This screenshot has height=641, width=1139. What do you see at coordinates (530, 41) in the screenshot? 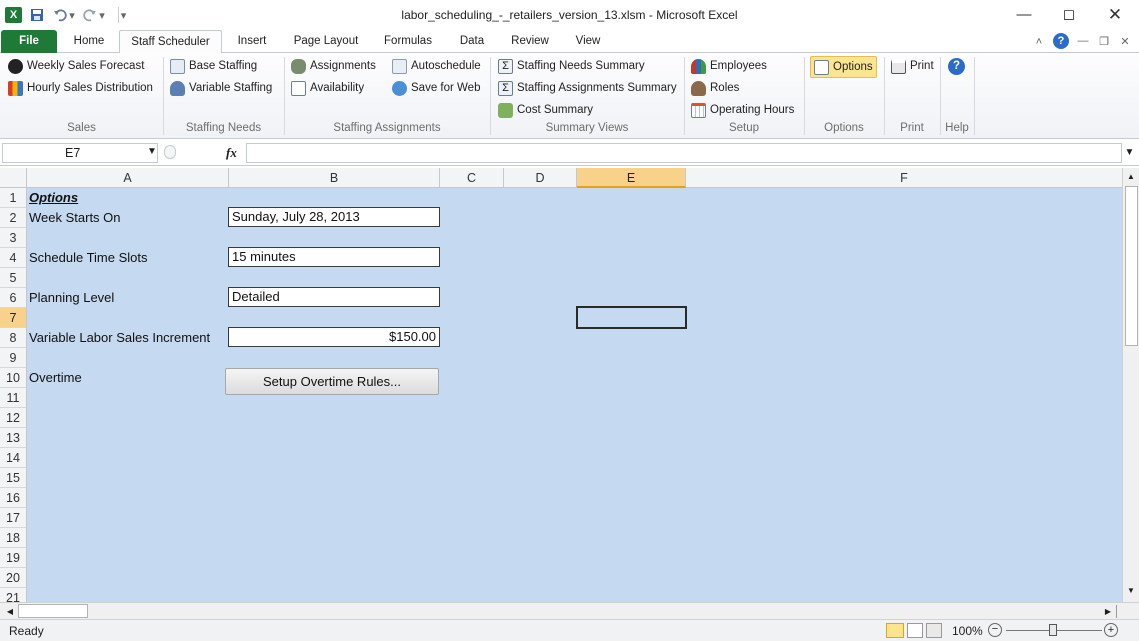
I see `tab-review: Review` at bounding box center [530, 41].